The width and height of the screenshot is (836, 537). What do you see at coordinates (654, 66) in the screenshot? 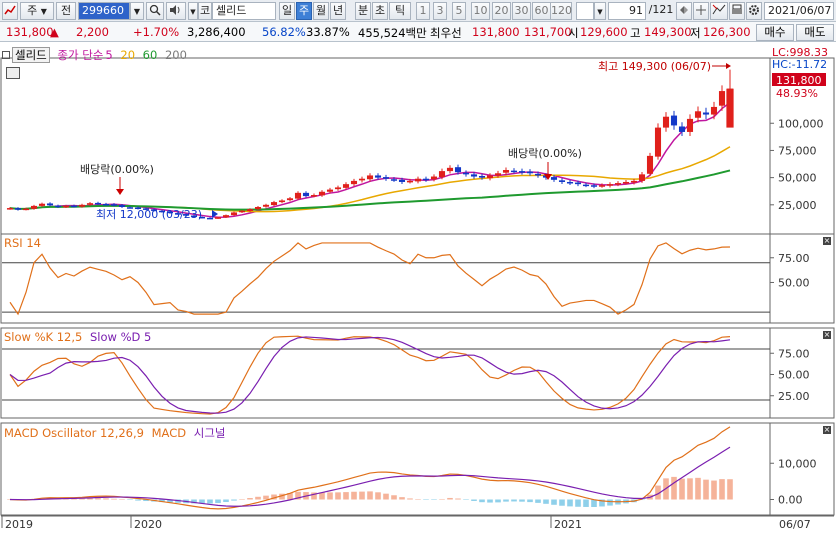
I see `high-annotation: 최고 149,300 (06/07)` at bounding box center [654, 66].